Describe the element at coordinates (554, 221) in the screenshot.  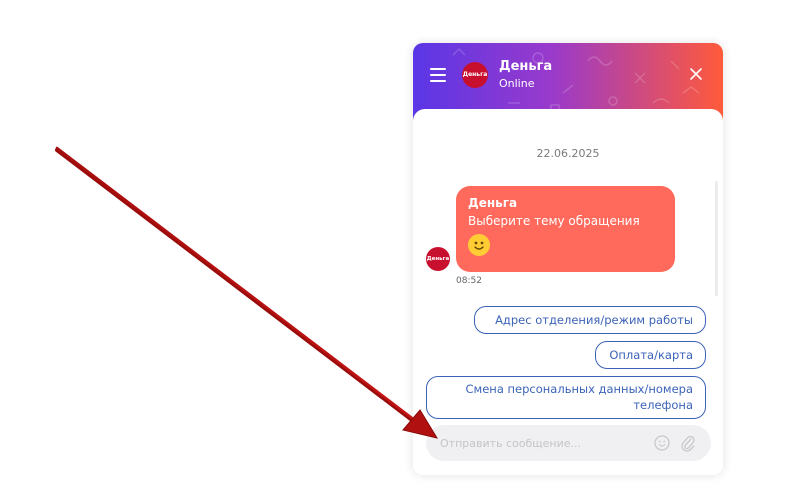
I see `message-text: Выберите тему обращения` at that location.